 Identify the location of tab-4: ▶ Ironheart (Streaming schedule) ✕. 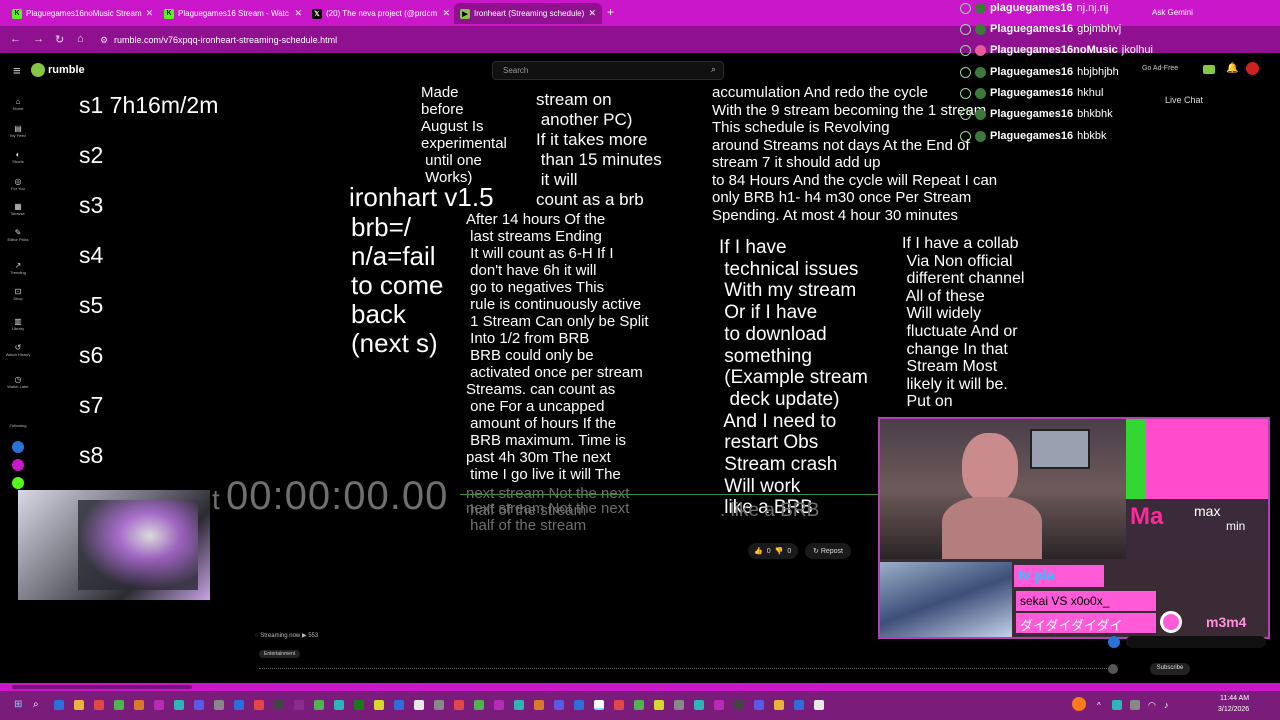
(528, 13).